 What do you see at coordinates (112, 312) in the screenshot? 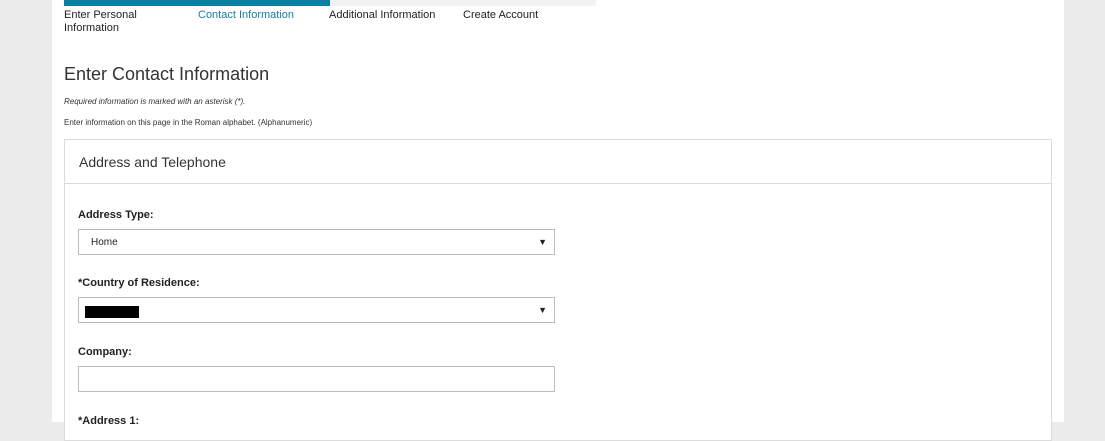
I see `redacted-value` at bounding box center [112, 312].